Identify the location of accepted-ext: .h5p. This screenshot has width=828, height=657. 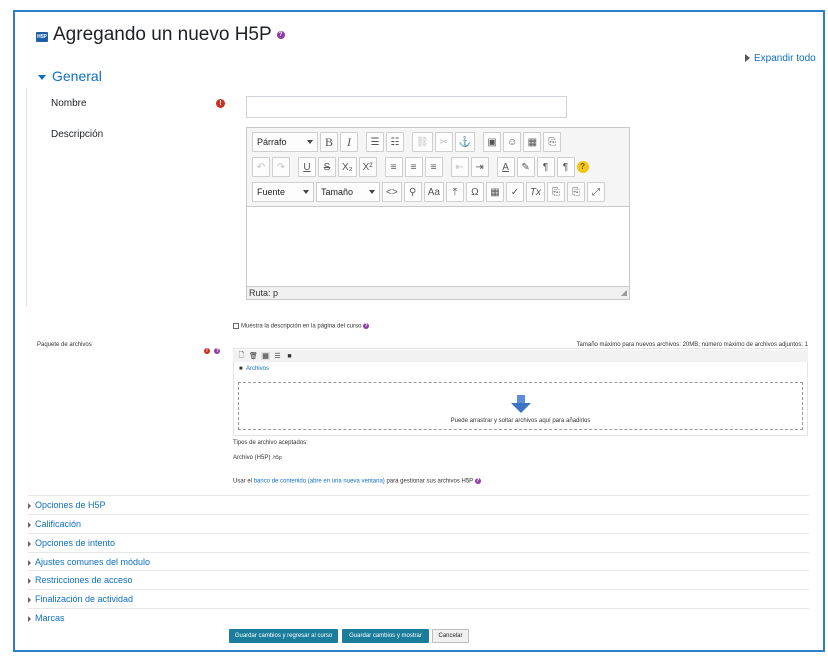
(277, 458).